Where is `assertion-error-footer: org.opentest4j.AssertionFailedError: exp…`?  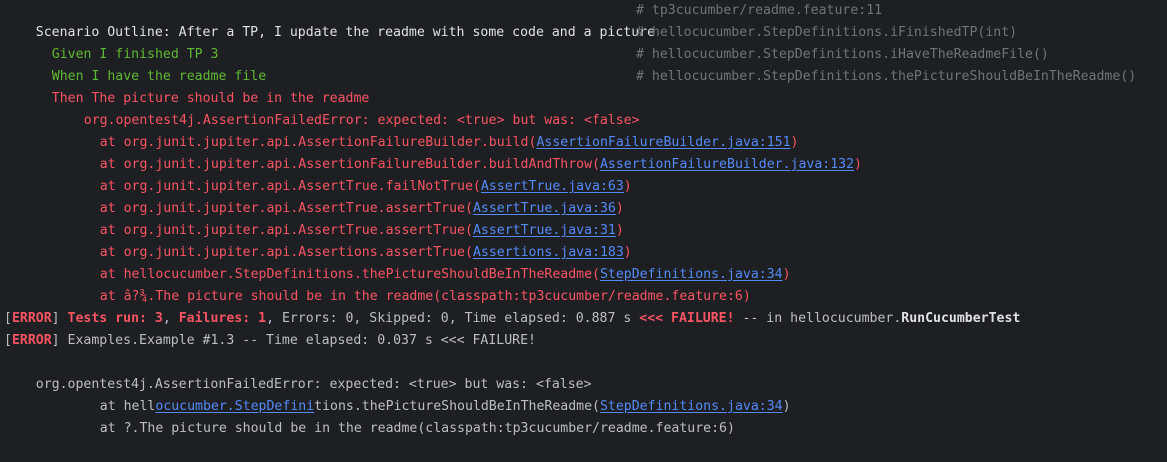
assertion-error-footer: org.opentest4j.AssertionFailedError: exp… is located at coordinates (313, 384).